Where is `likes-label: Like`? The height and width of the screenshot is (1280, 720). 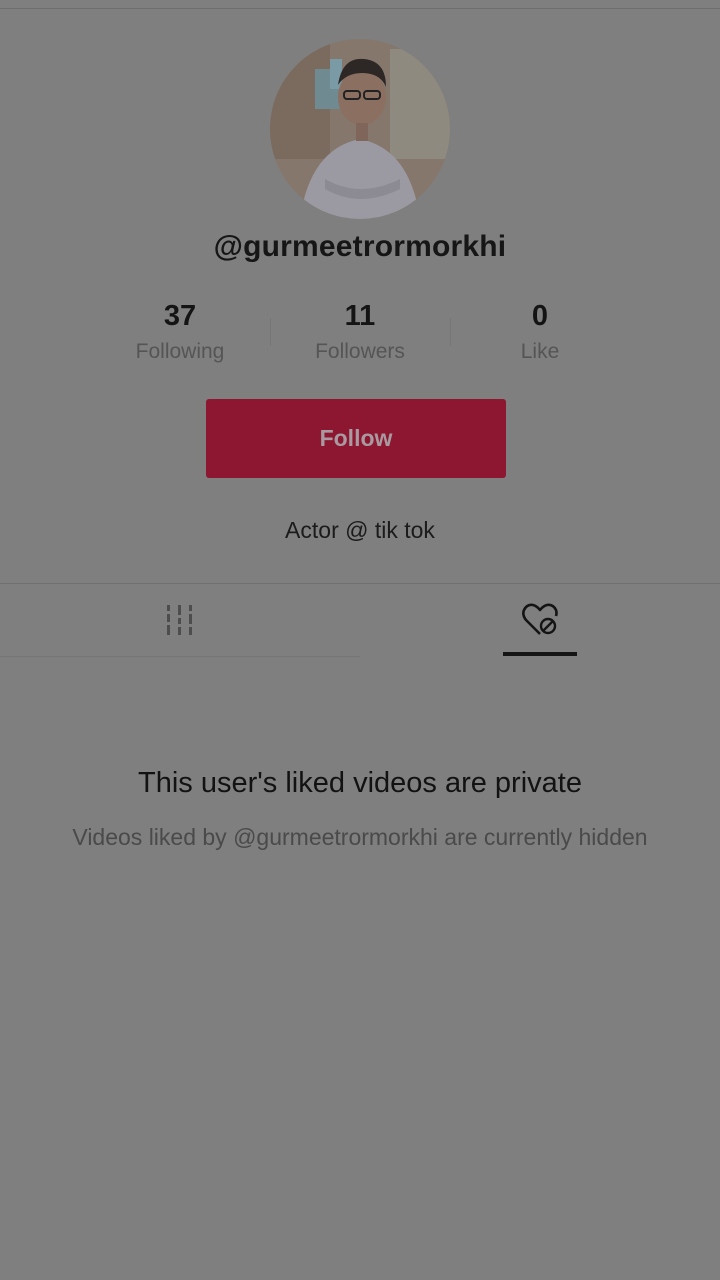 likes-label: Like is located at coordinates (540, 351).